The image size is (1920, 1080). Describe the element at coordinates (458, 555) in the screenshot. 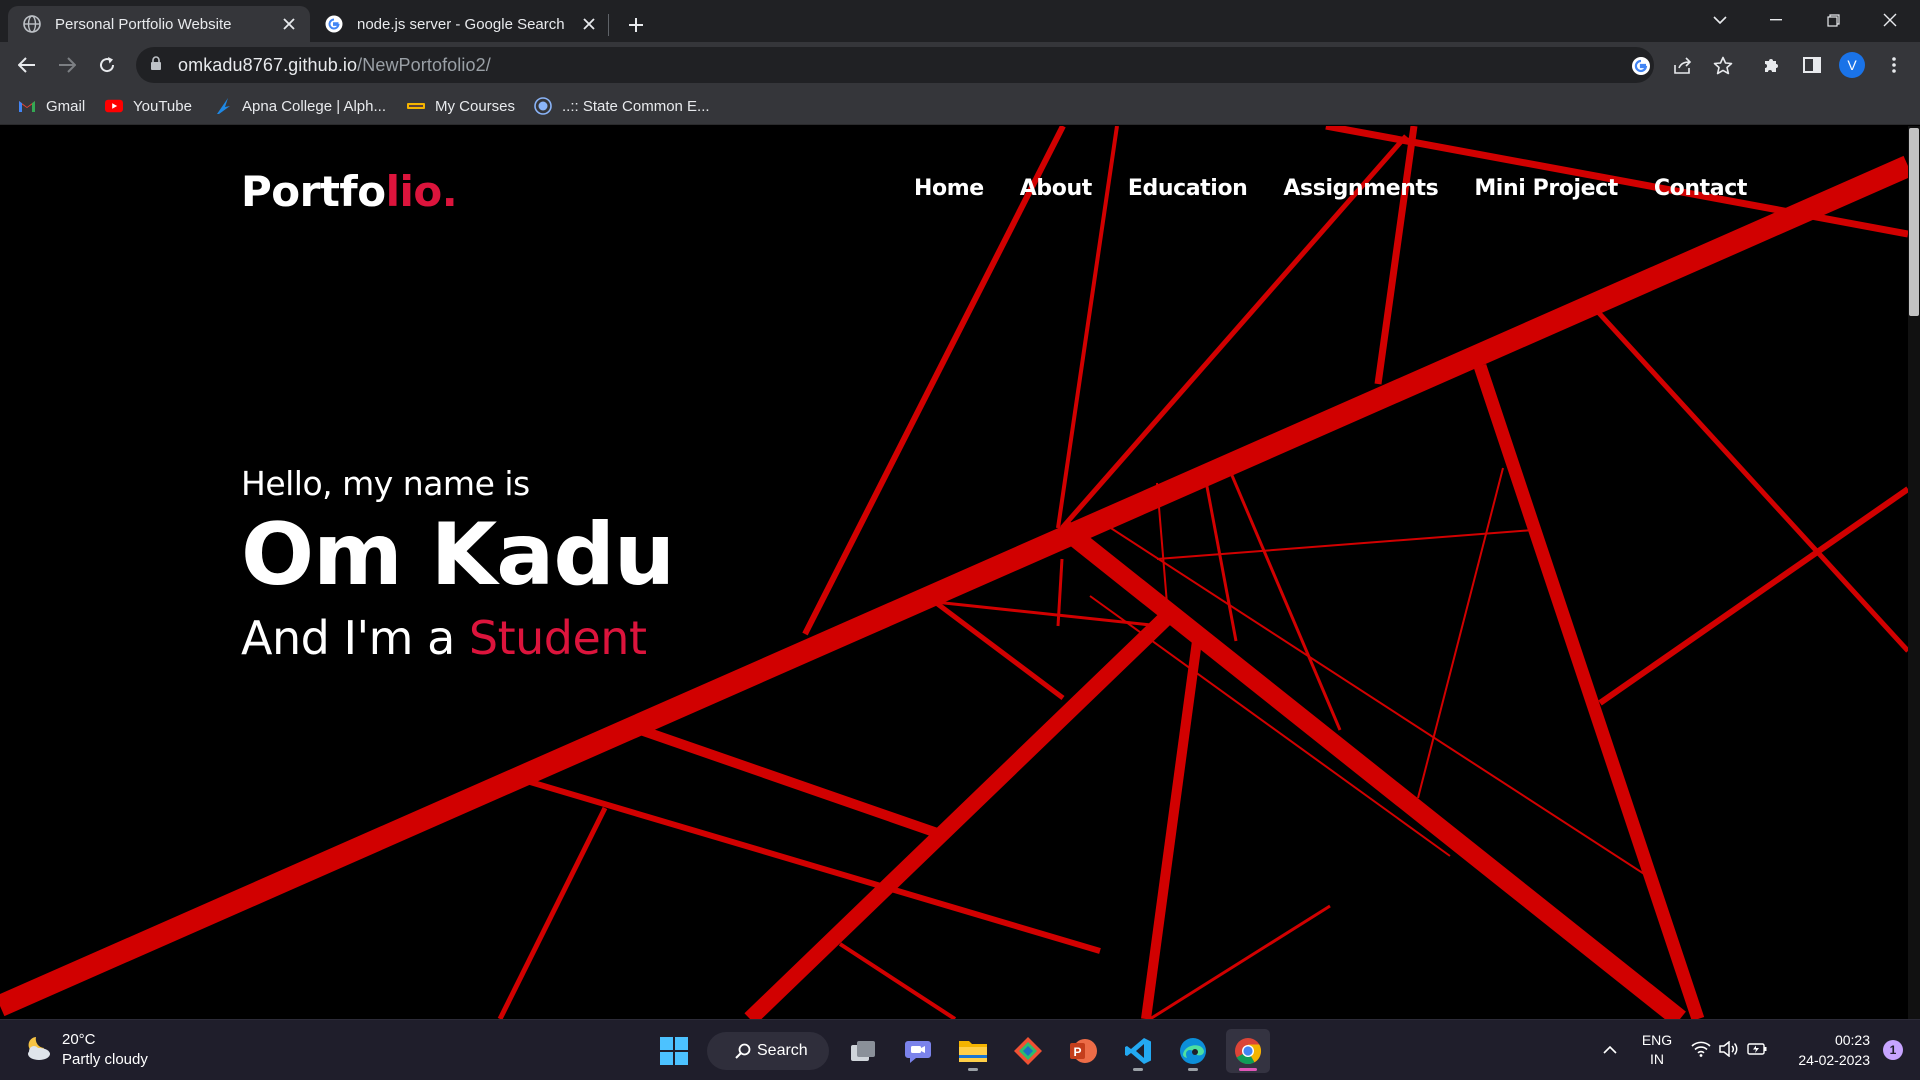

I see `hero-name: Om Kadu` at that location.